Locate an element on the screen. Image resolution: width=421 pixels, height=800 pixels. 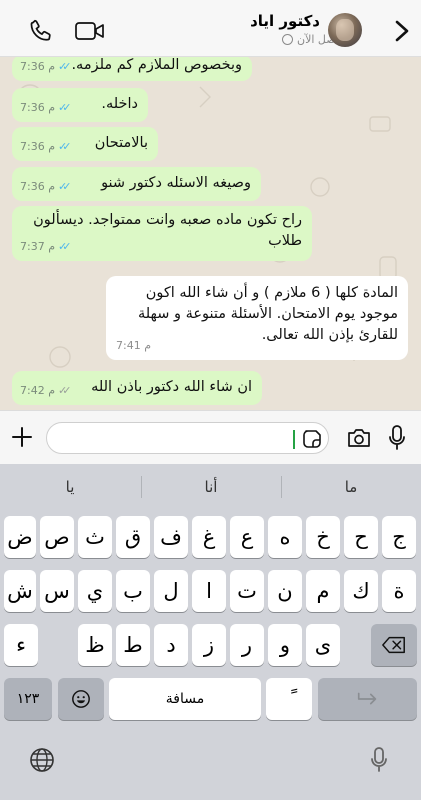
backspace-key is located at coordinates (394, 645).